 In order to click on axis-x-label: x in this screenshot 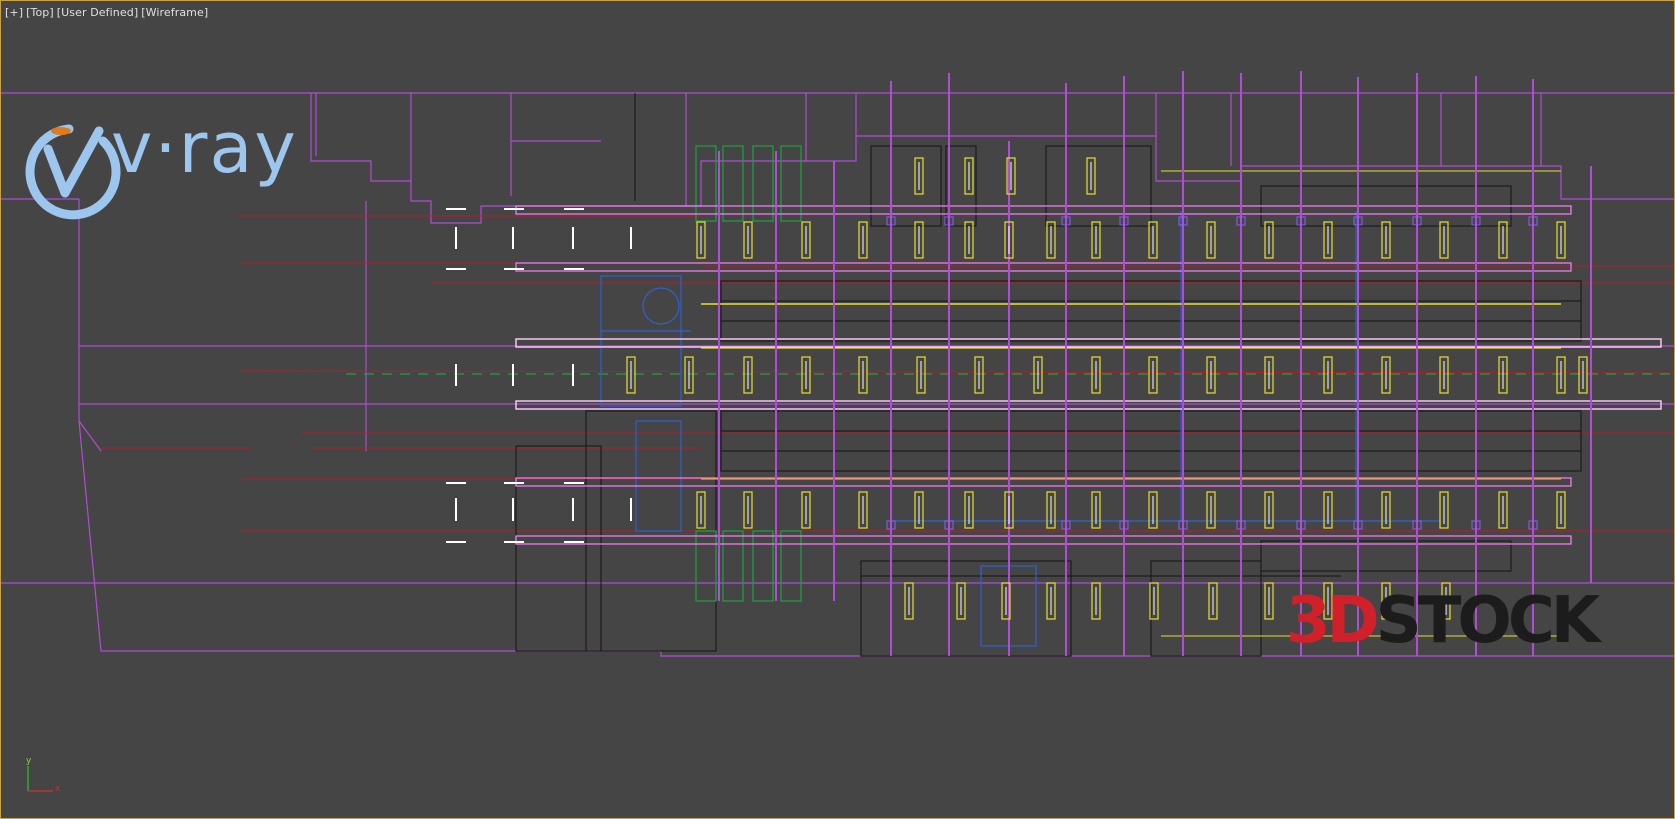, I will do `click(58, 789)`.